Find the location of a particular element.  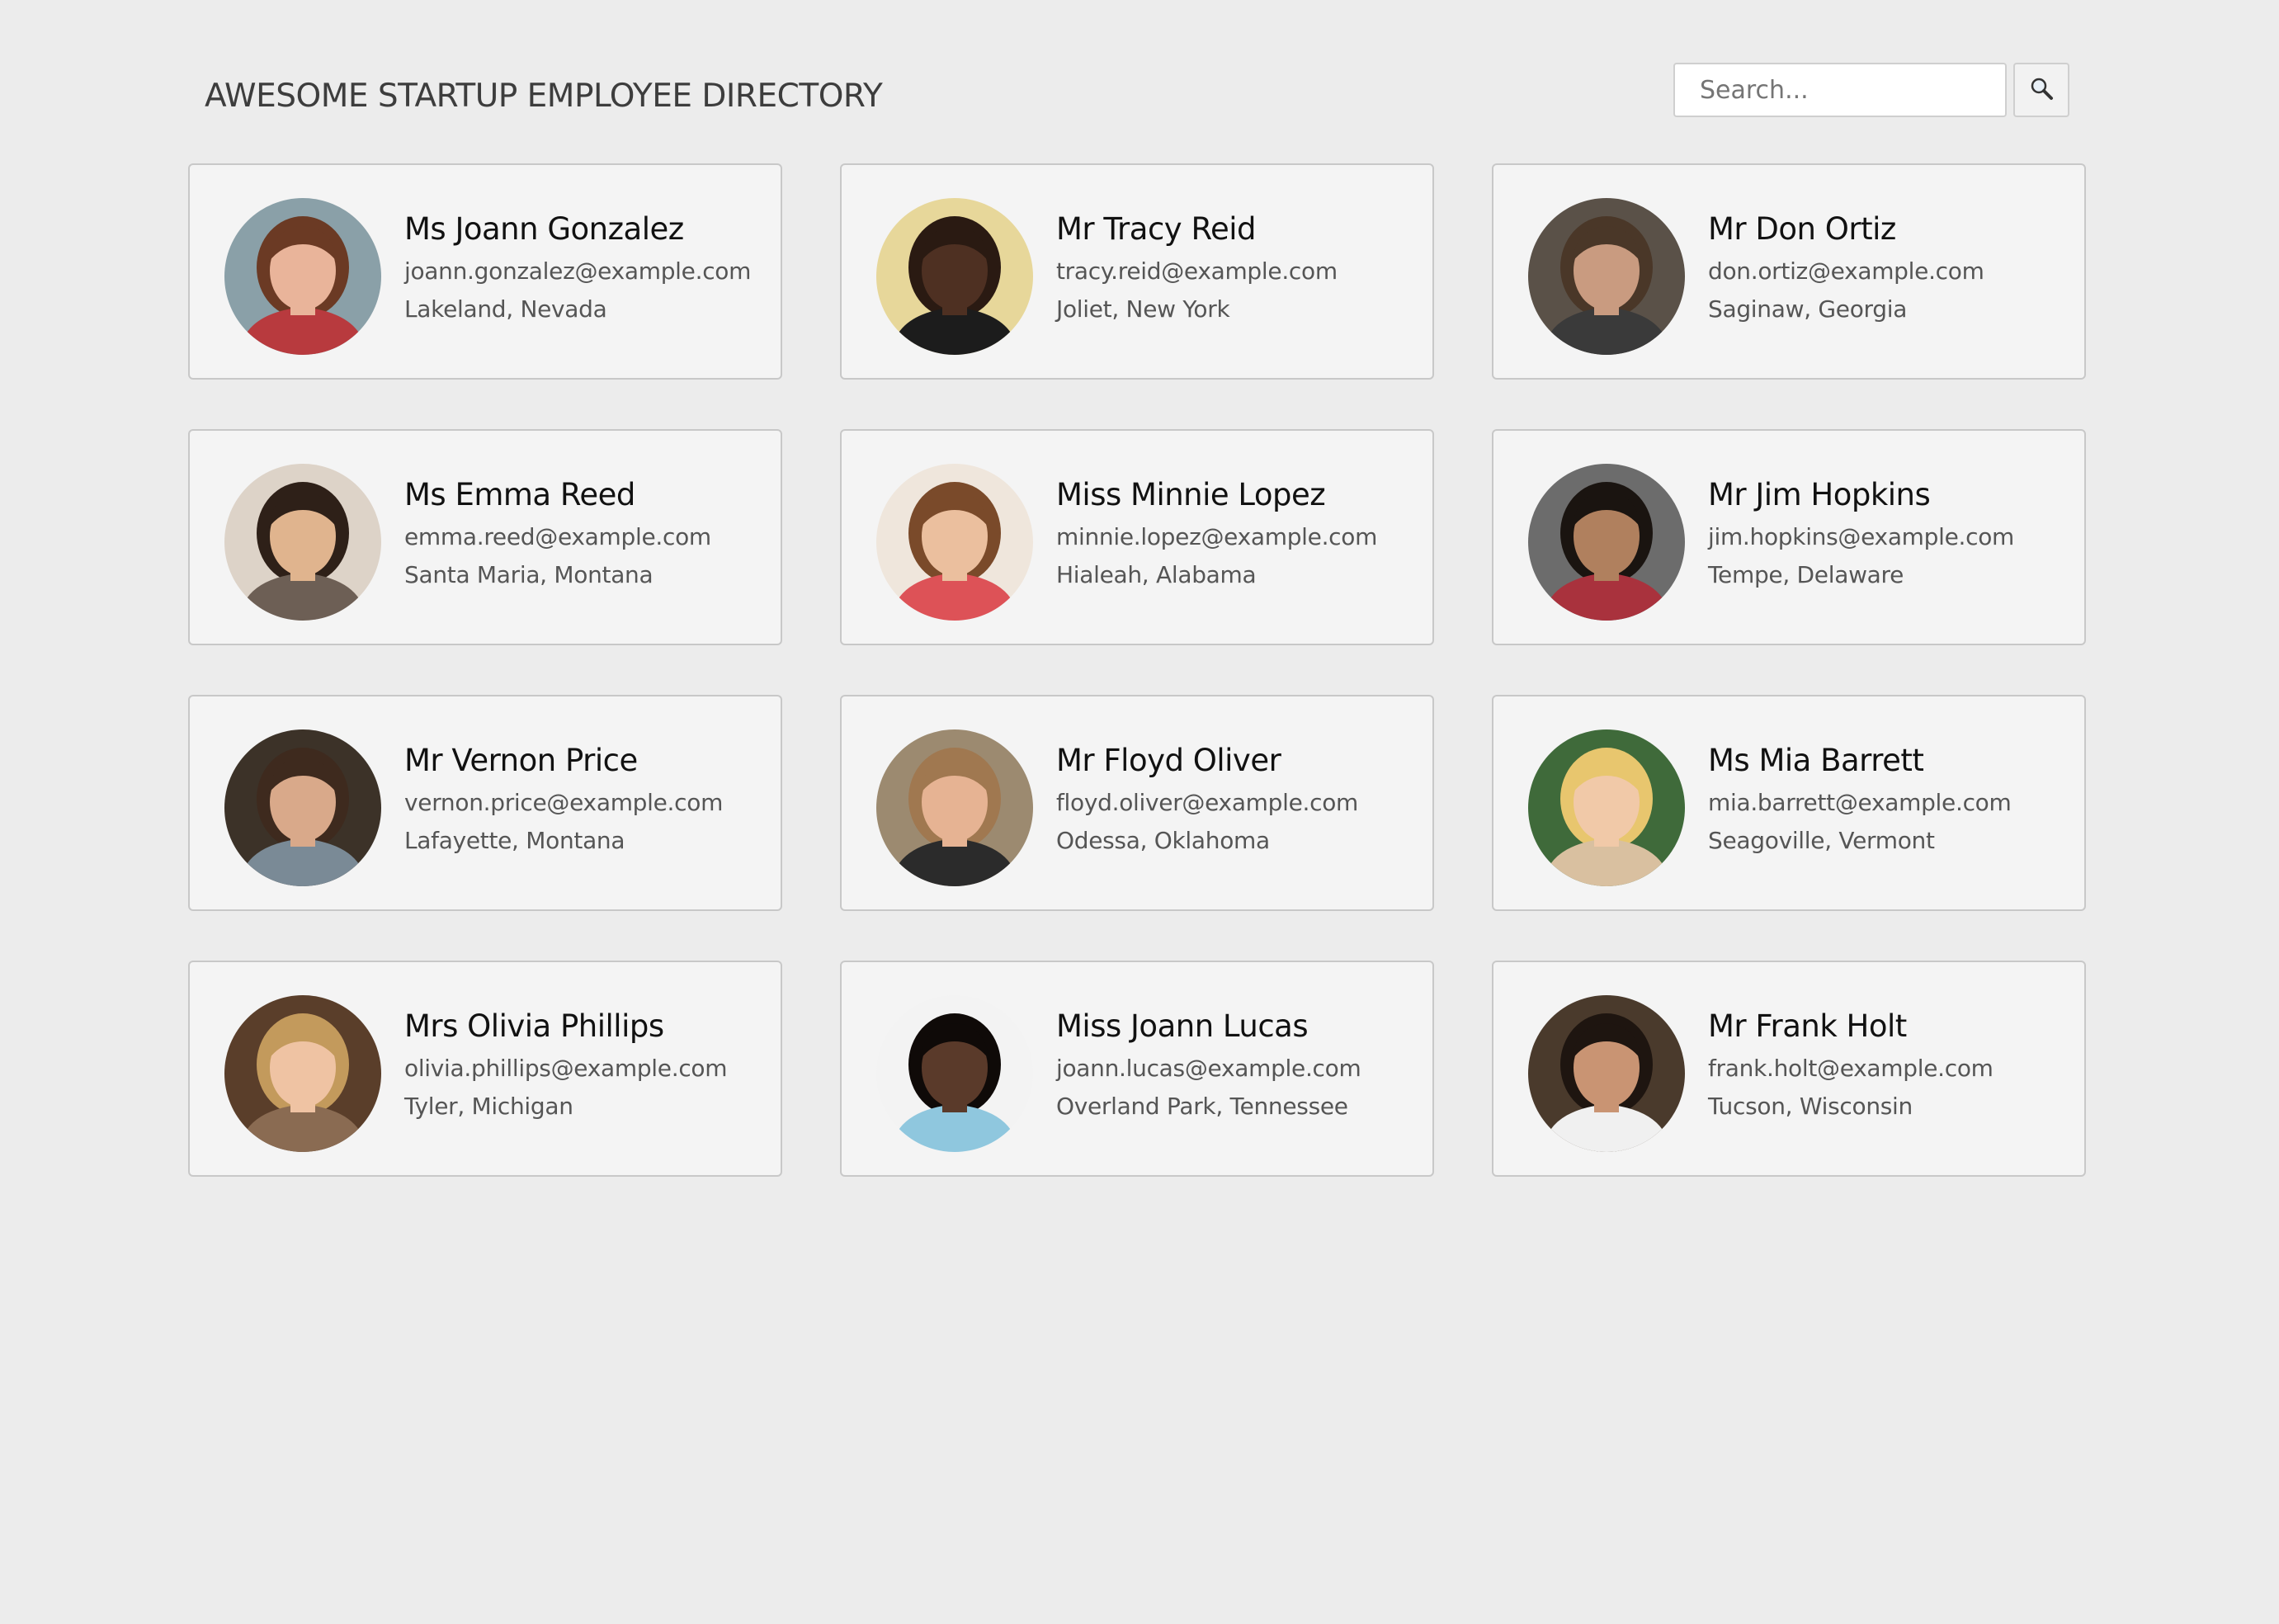

employee-name: Mr Tracy Reid is located at coordinates (1157, 229).